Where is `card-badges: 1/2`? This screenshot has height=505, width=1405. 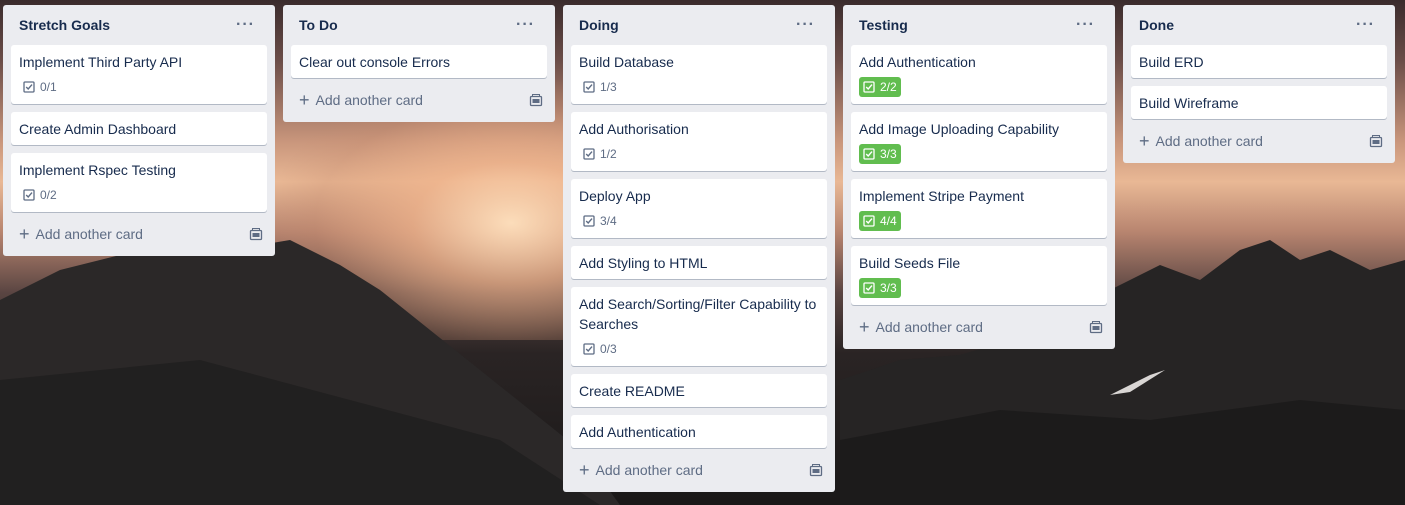
card-badges: 1/2 is located at coordinates (699, 154).